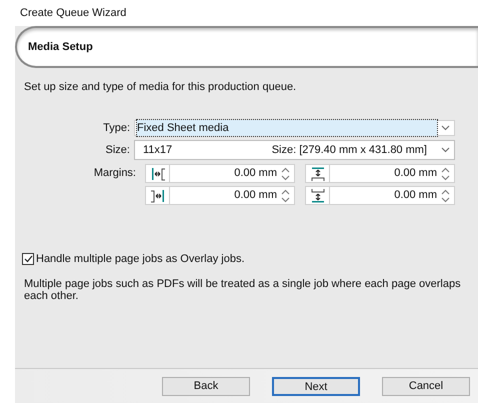  I want to click on checkmark-icon, so click(28, 259).